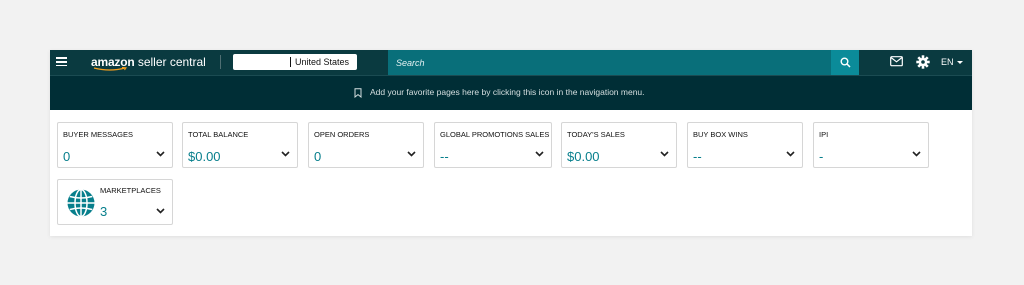  What do you see at coordinates (130, 190) in the screenshot?
I see `widget-title: MARKETPLACES` at bounding box center [130, 190].